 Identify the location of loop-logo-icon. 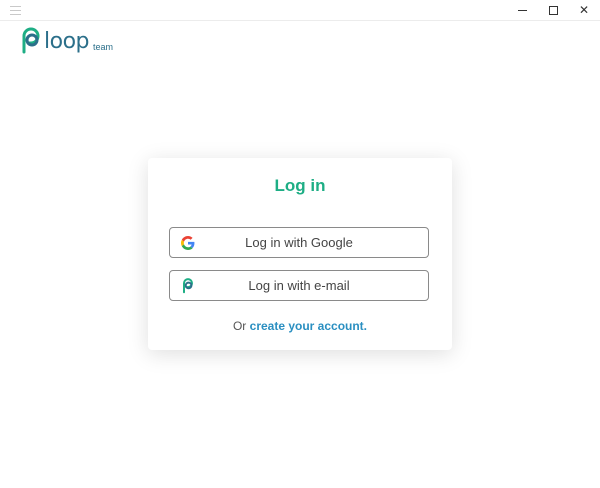
(31, 40).